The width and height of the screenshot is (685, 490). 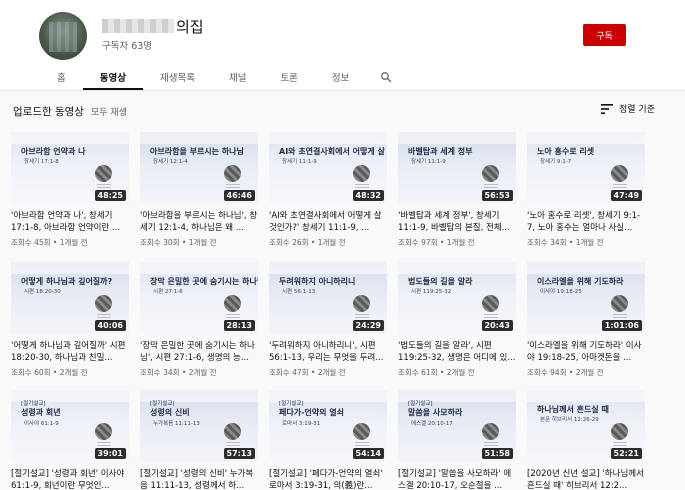 What do you see at coordinates (497, 453) in the screenshot?
I see `duration-badge: 51:58` at bounding box center [497, 453].